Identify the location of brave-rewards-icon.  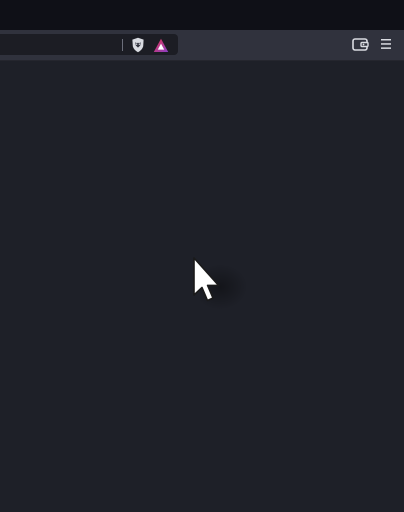
(161, 45).